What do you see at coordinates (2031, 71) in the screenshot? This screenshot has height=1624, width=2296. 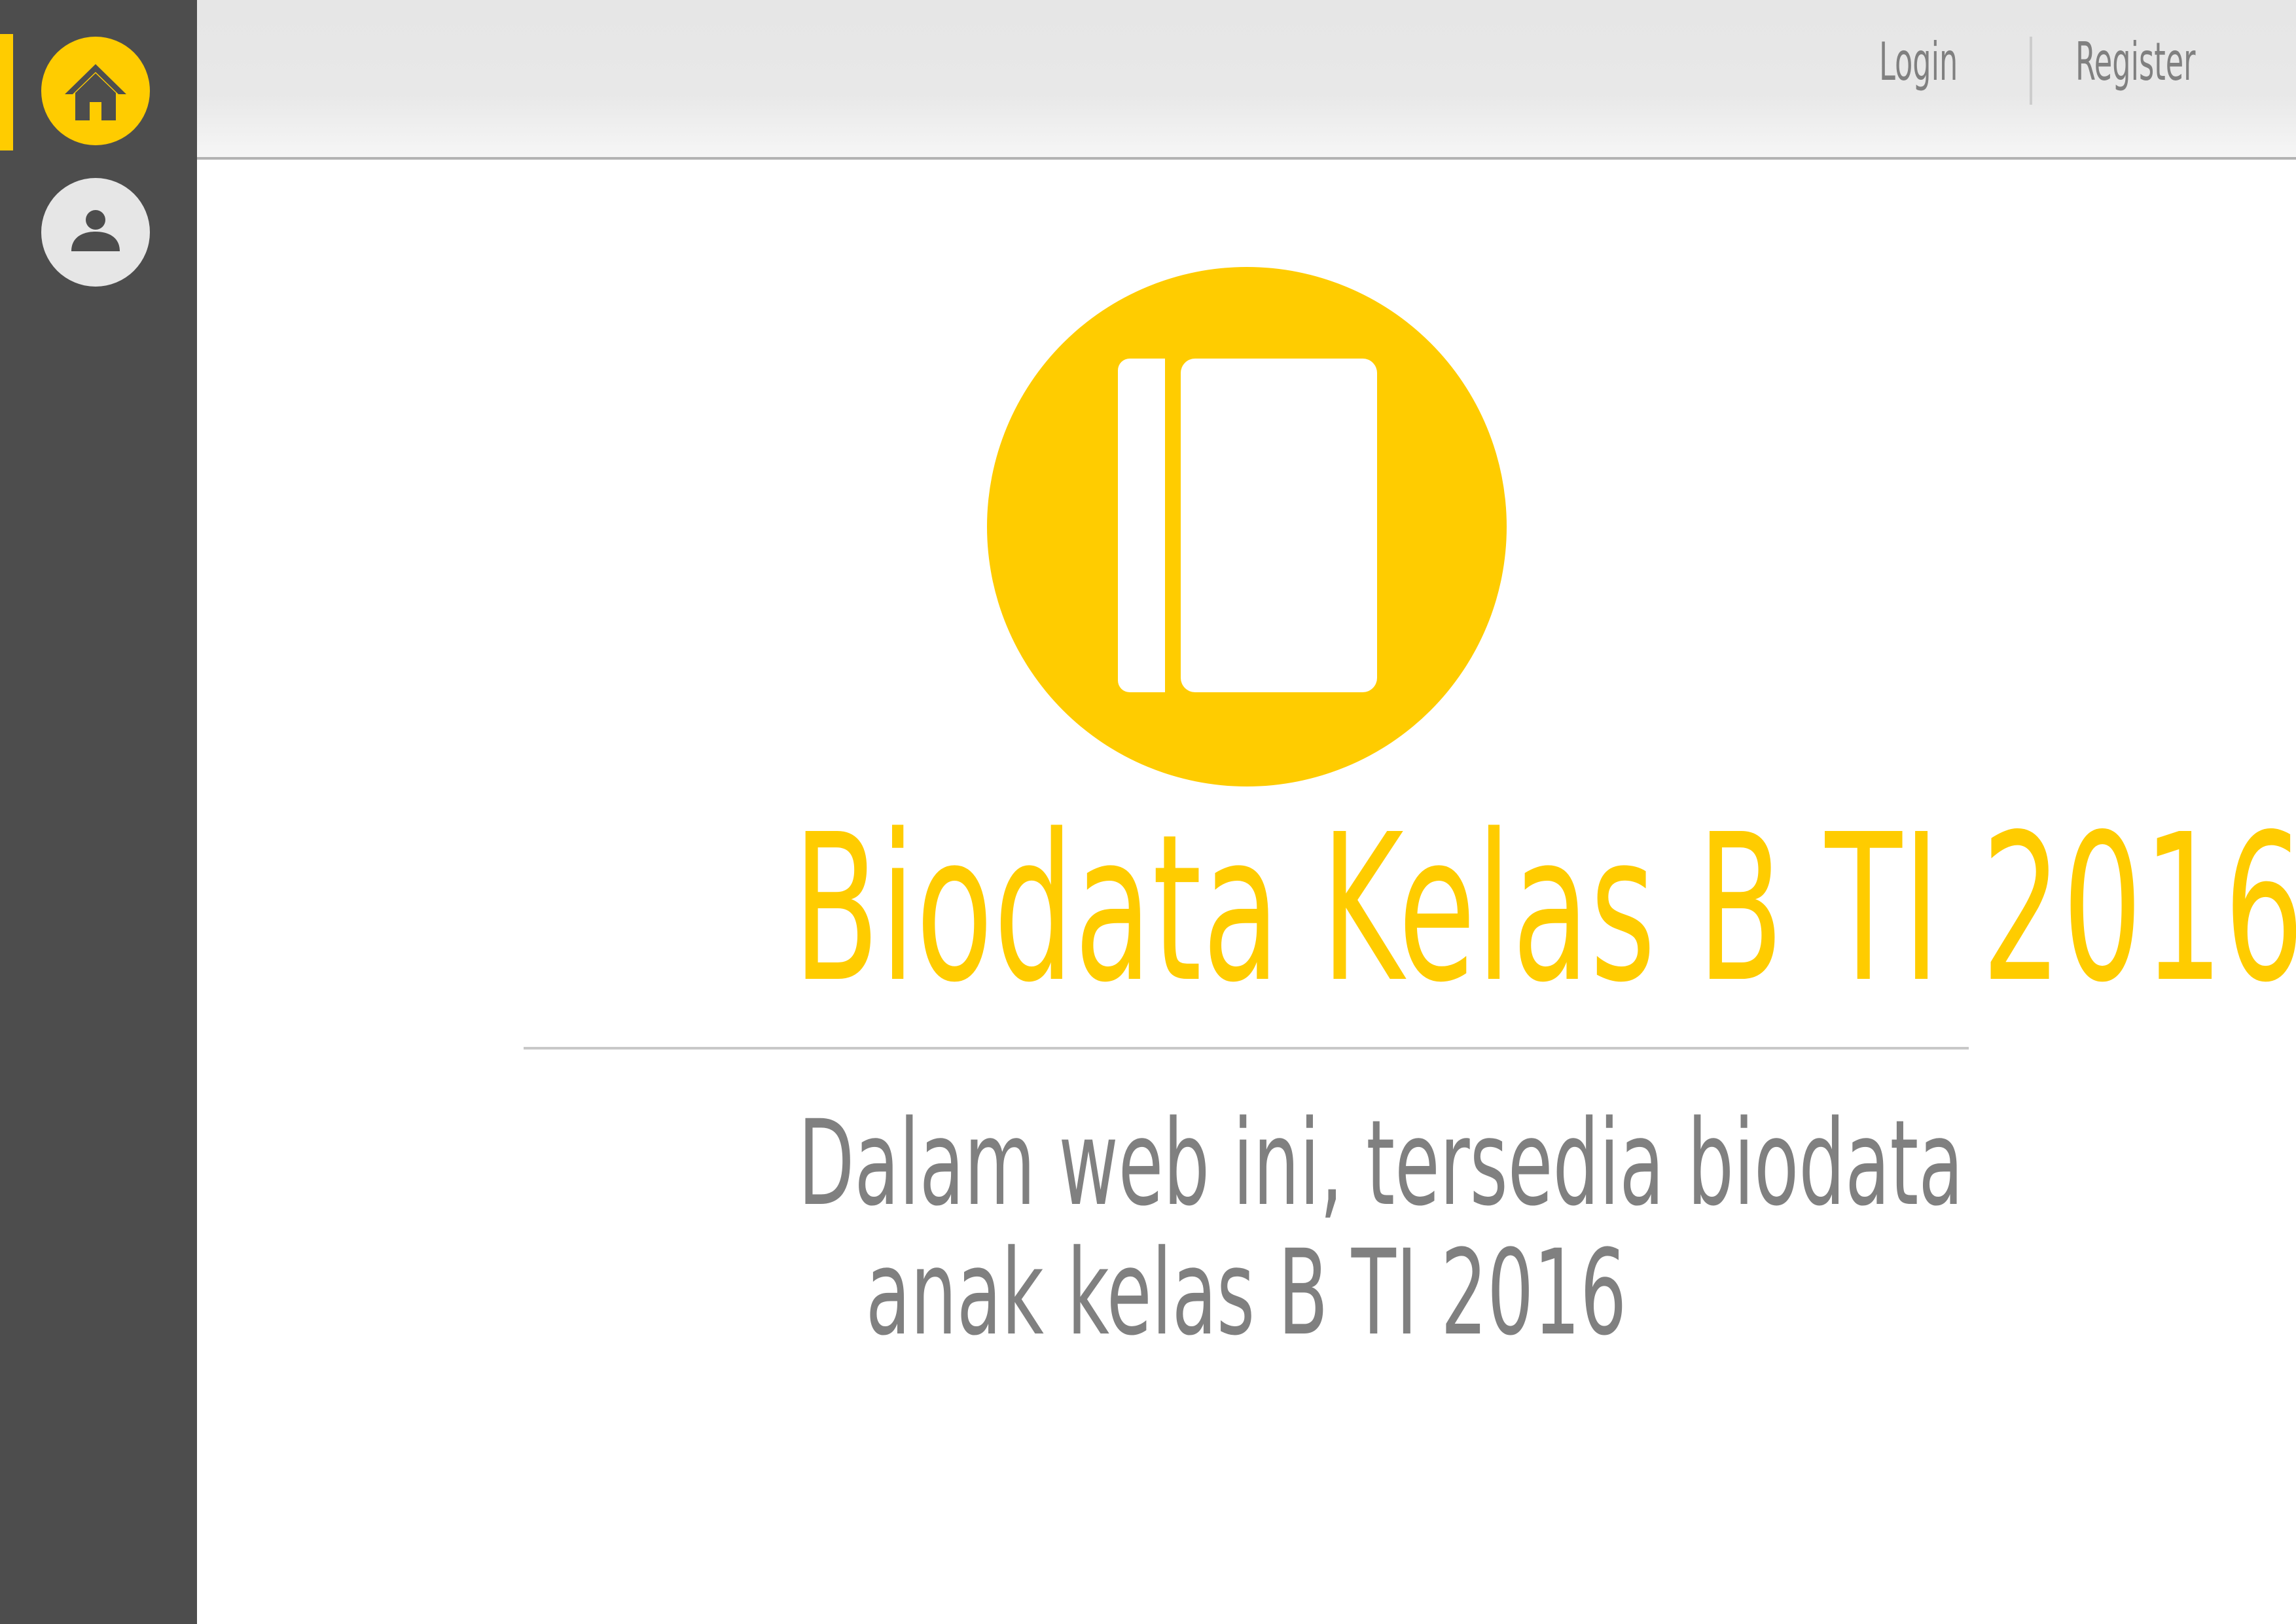 I see `header-divider` at bounding box center [2031, 71].